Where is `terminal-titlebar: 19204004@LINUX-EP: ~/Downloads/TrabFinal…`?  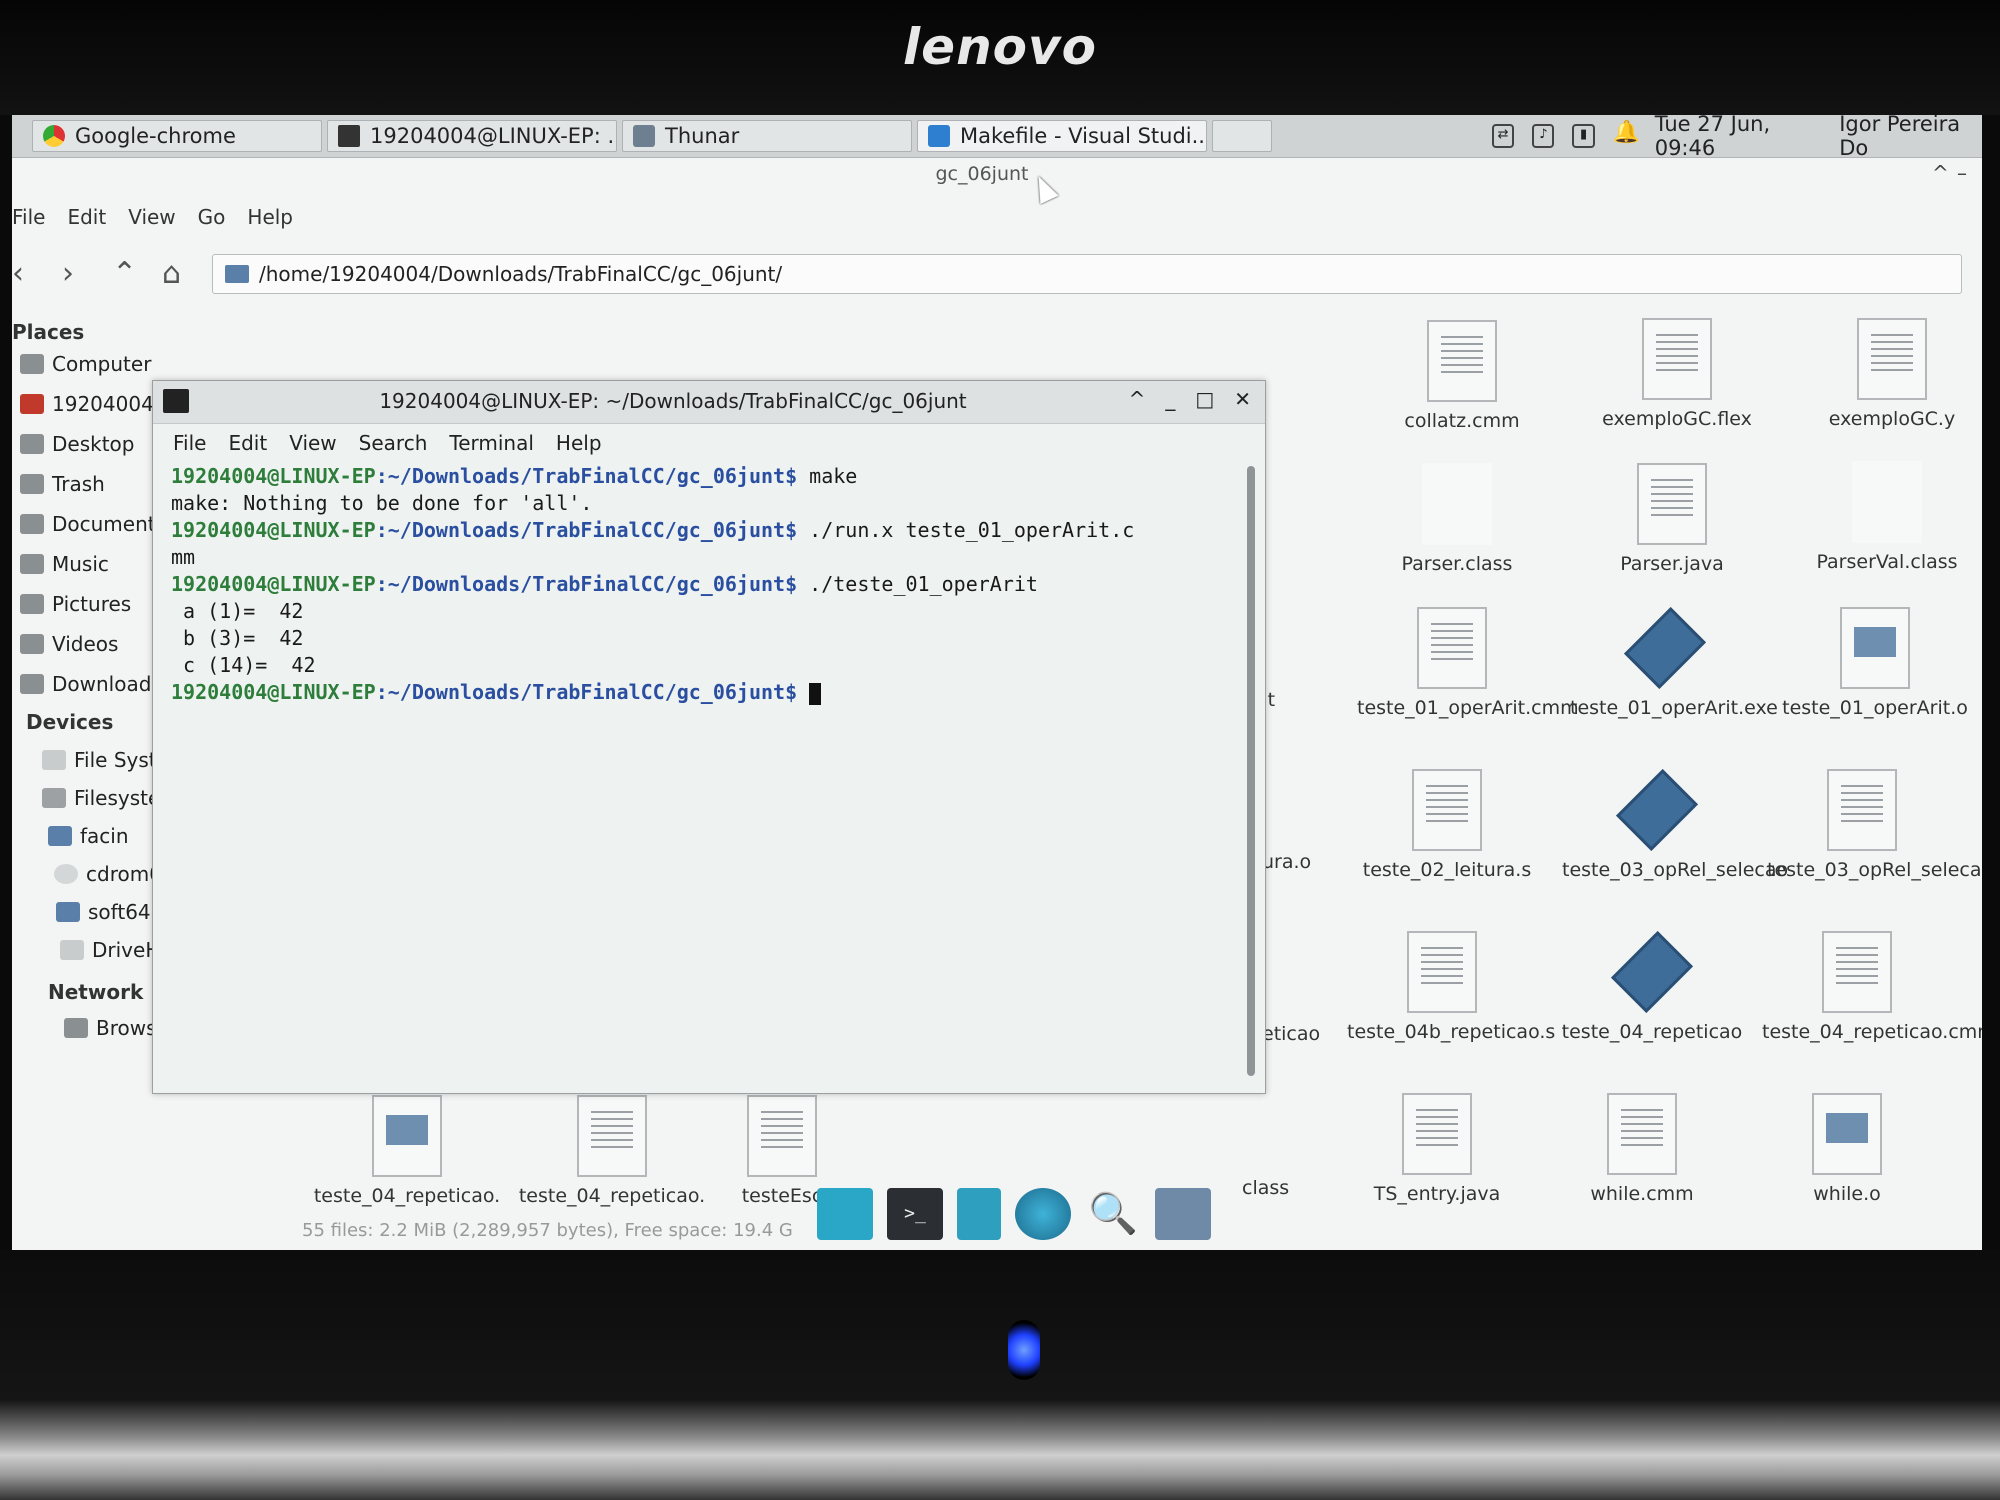
terminal-titlebar: 19204004@LINUX-EP: ~/Downloads/TrabFinal… is located at coordinates (709, 402).